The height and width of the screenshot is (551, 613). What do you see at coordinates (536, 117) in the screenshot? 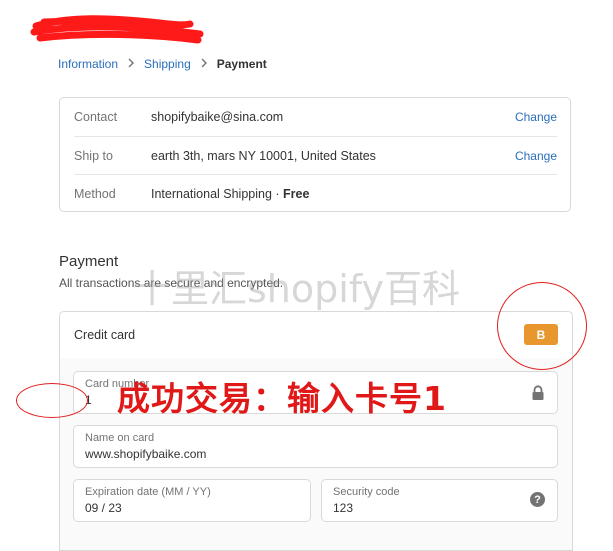
I see `change-contact-link: Change` at bounding box center [536, 117].